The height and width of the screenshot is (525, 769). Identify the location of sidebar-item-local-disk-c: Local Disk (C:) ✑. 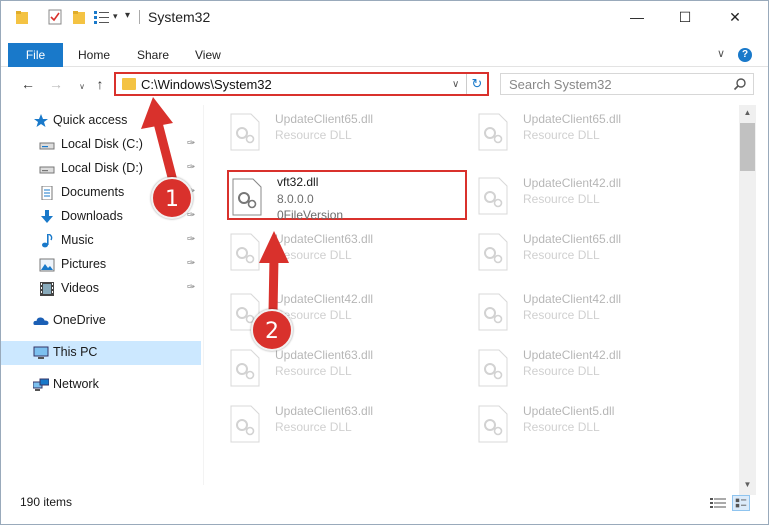
(101, 145).